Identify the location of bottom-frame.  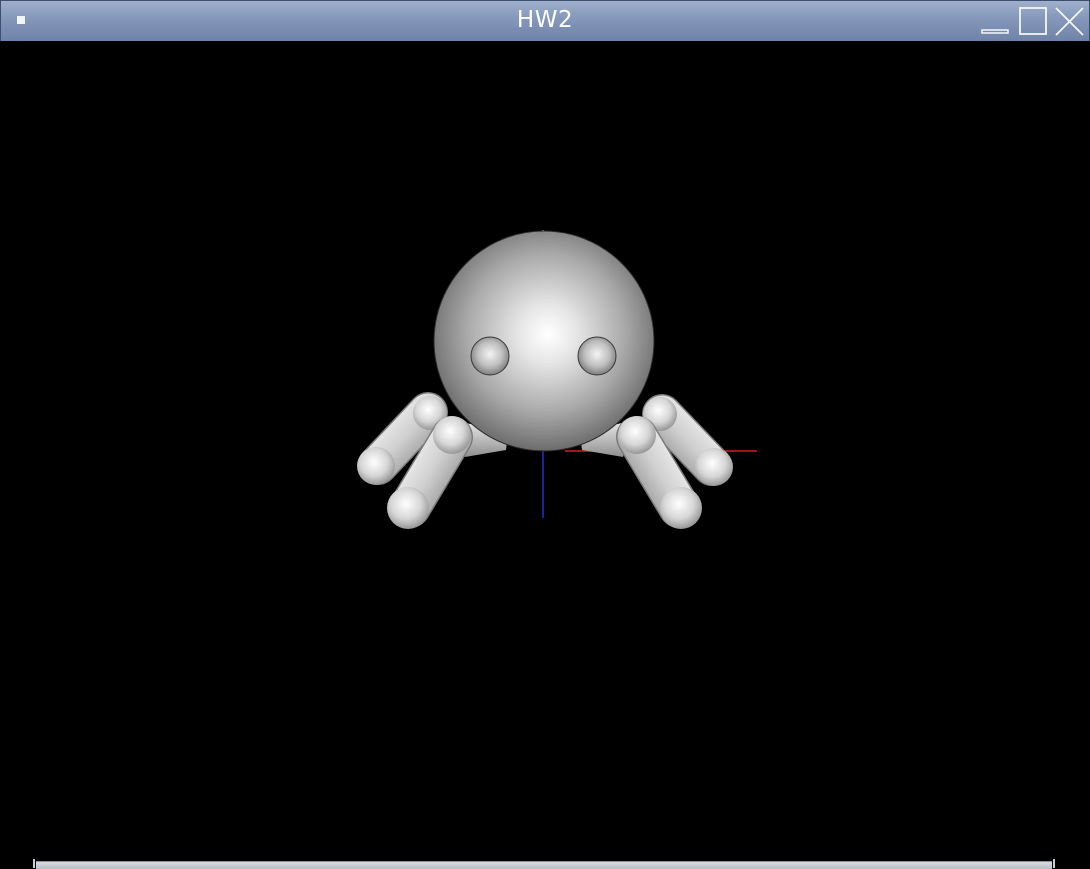
(545, 864).